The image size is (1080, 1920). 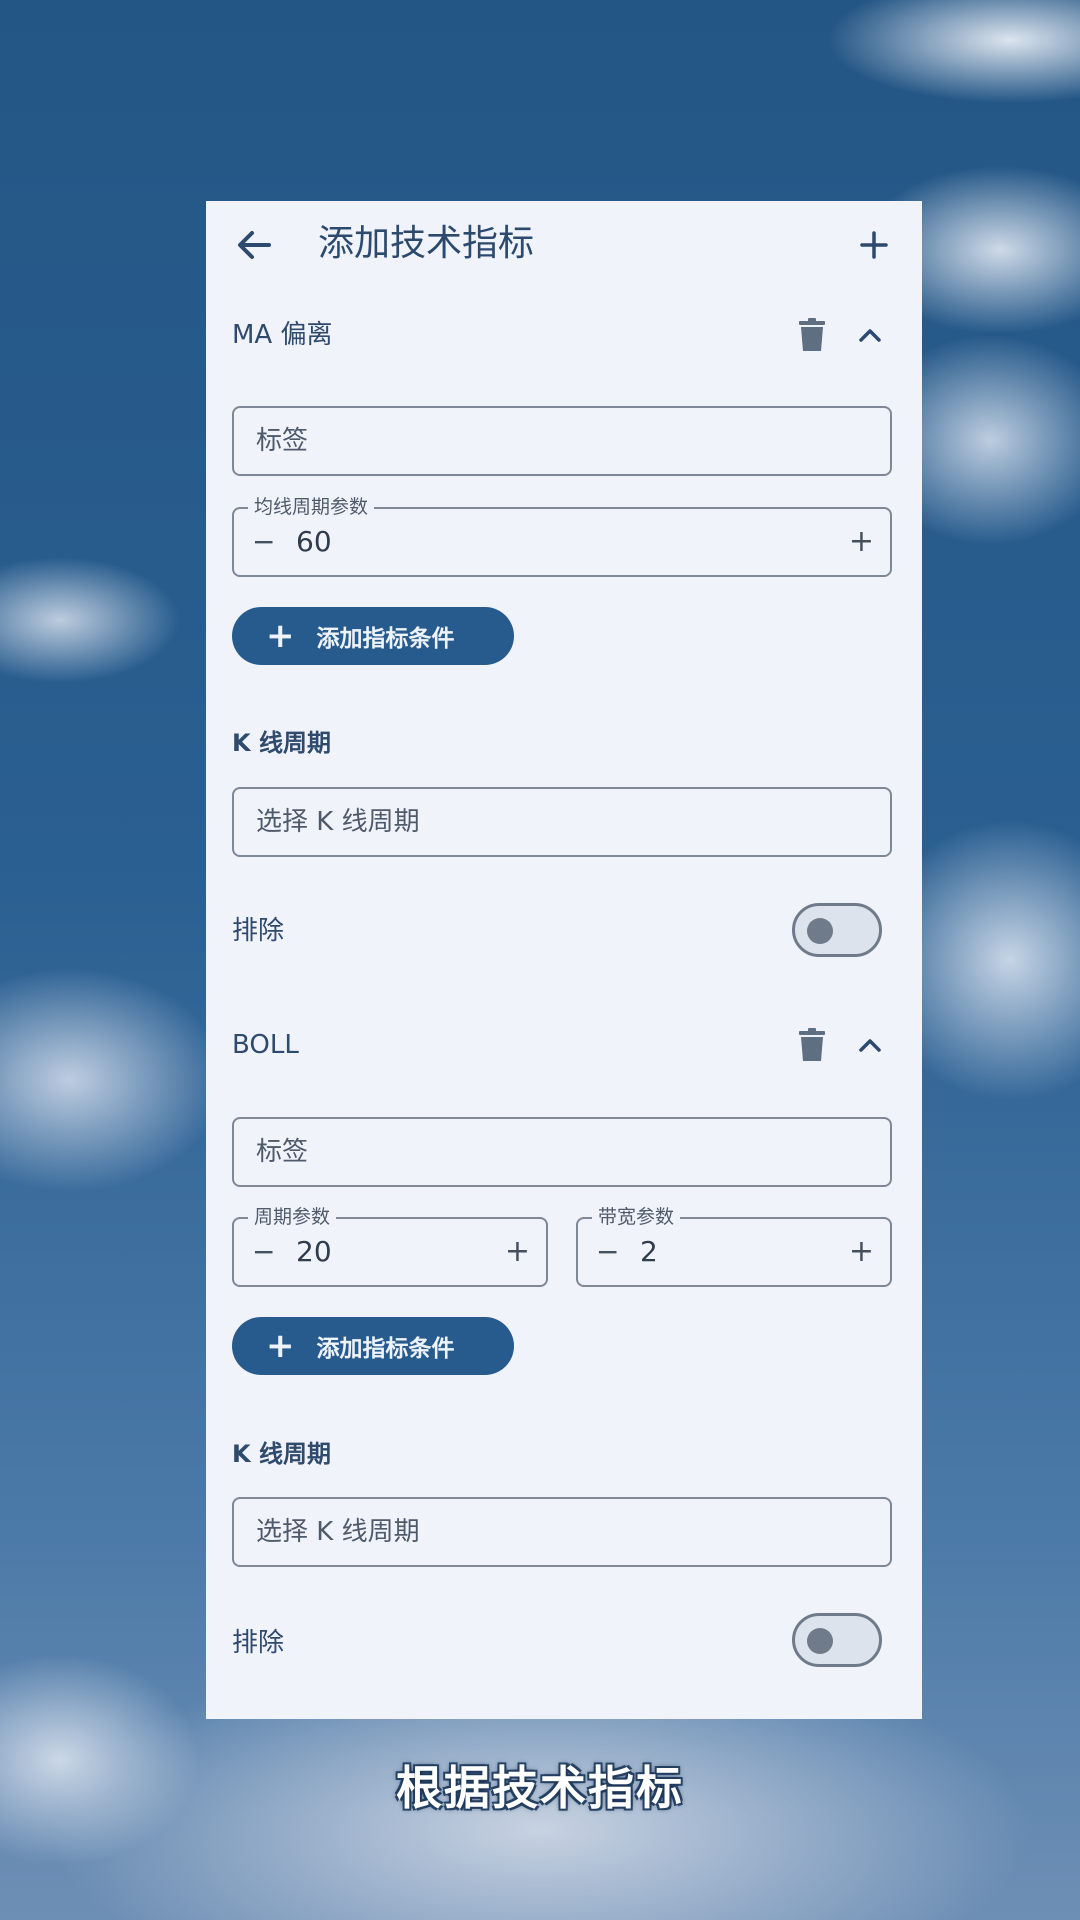 What do you see at coordinates (390, 1246) in the screenshot?
I see `boll-period-stepper: 周期参数 − 20 +` at bounding box center [390, 1246].